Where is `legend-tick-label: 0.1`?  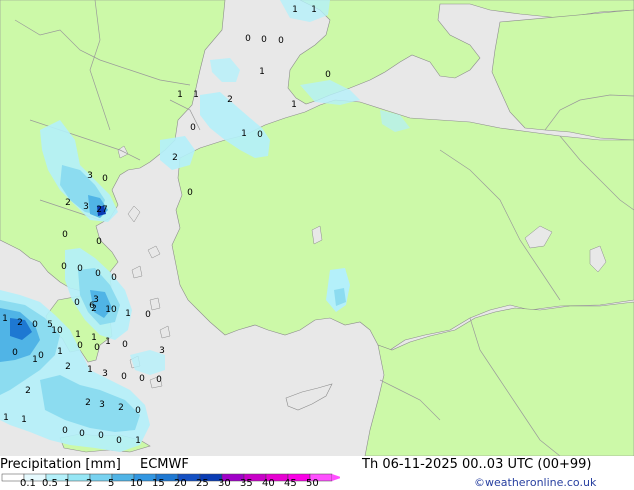
legend-tick-label: 0.1 is located at coordinates (28, 483).